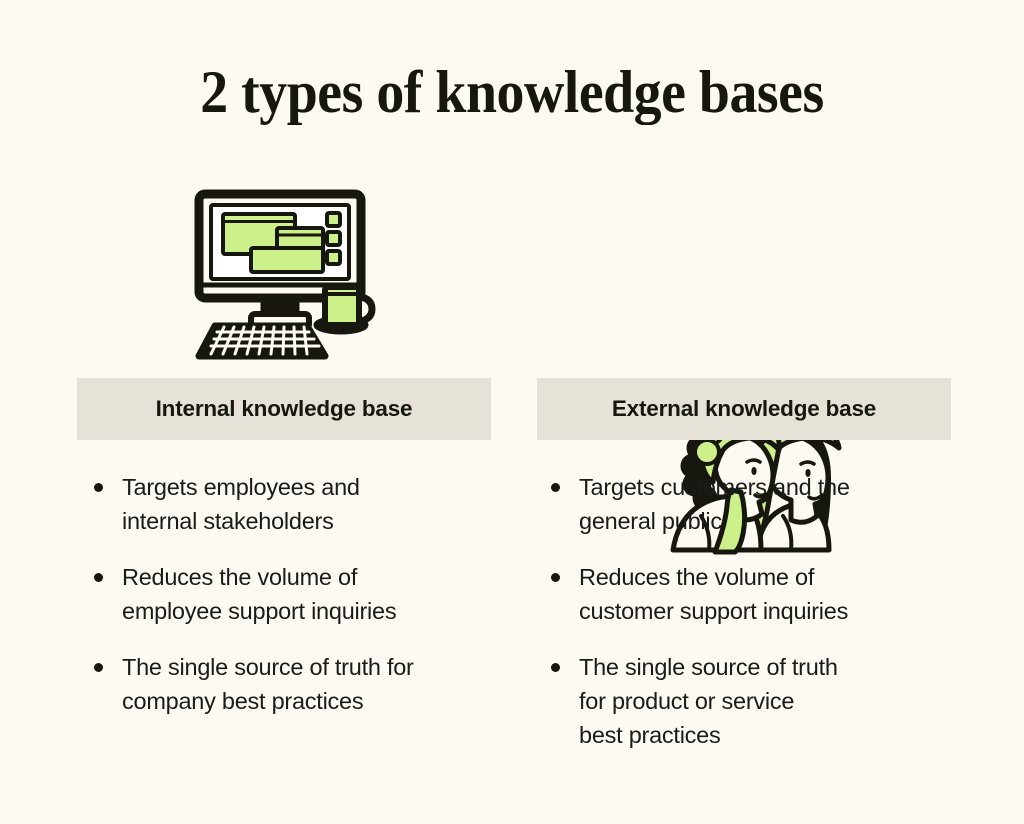 The width and height of the screenshot is (1024, 824). What do you see at coordinates (285, 274) in the screenshot?
I see `desktop-computer-icon` at bounding box center [285, 274].